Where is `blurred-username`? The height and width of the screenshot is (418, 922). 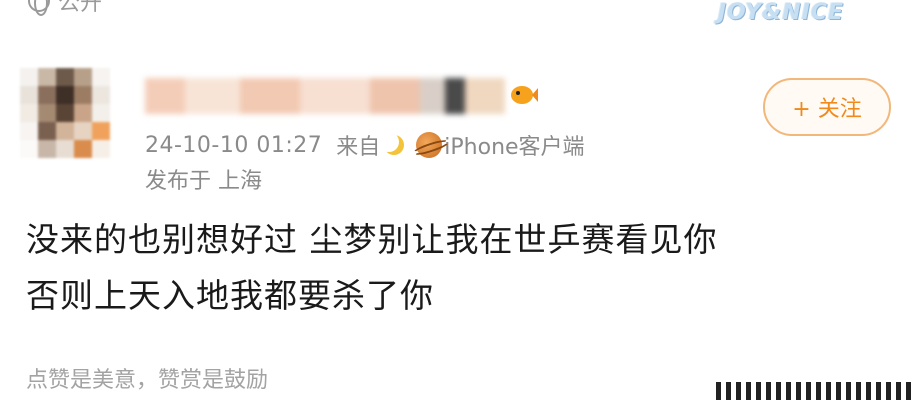 blurred-username is located at coordinates (325, 96).